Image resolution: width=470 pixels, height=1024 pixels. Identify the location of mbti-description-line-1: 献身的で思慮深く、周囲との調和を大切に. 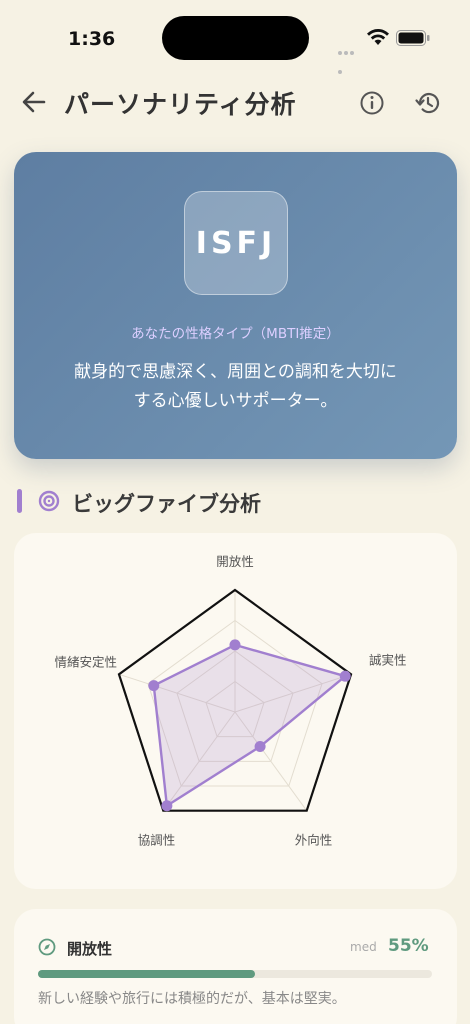
(235, 372).